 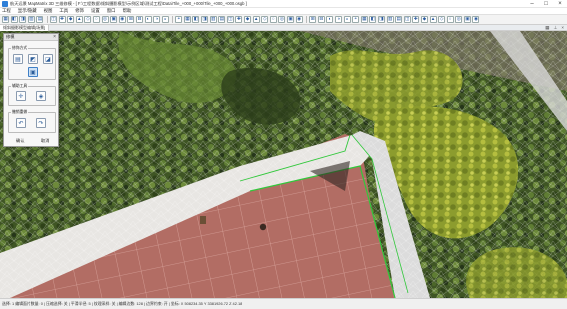 What do you see at coordinates (187, 19) in the screenshot?
I see `cut-icon: ▦` at bounding box center [187, 19].